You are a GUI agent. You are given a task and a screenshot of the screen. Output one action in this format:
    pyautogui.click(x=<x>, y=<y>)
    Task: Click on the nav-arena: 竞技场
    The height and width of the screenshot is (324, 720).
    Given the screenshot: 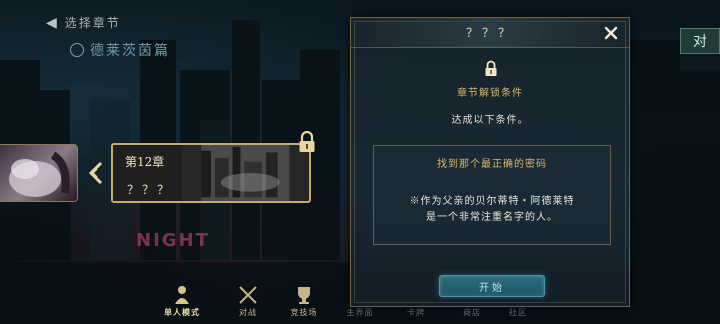 What is the action you would take?
    pyautogui.click(x=304, y=303)
    